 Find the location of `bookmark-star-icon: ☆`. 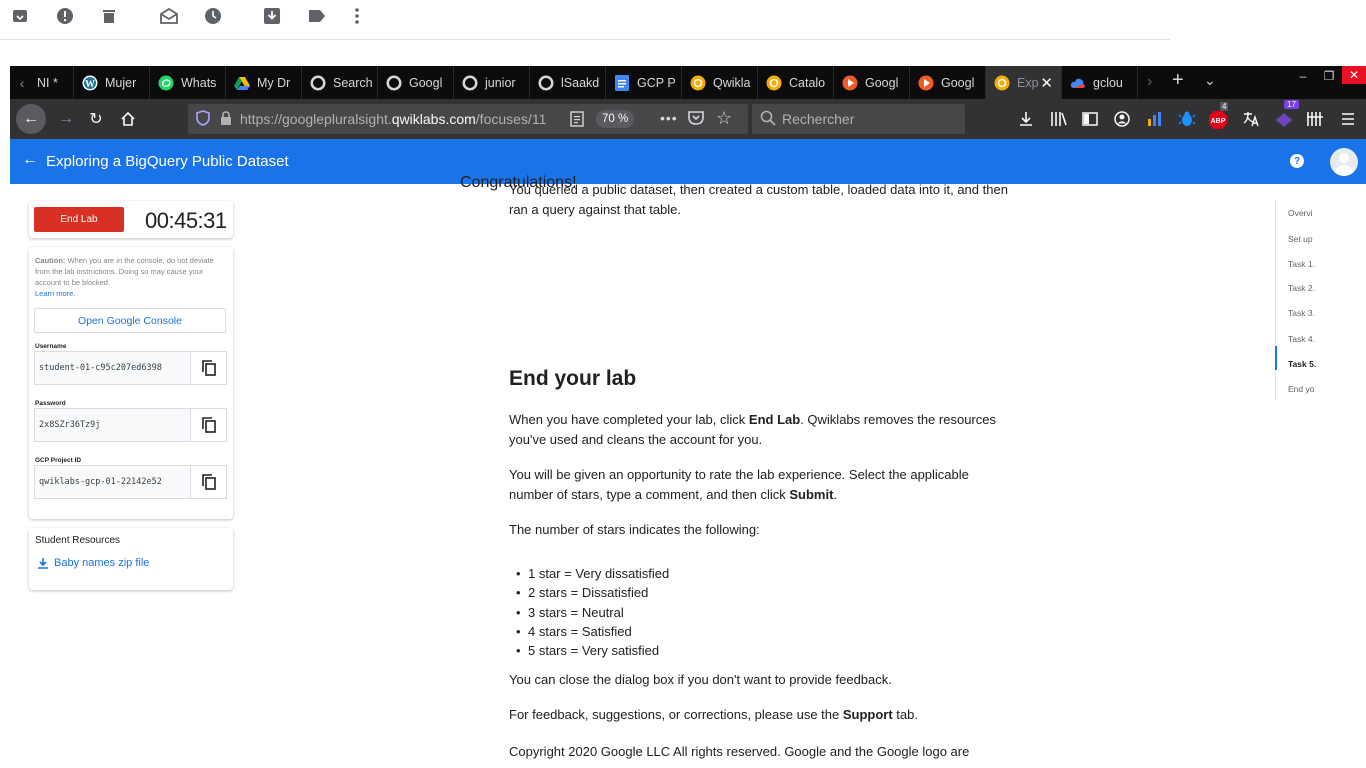

bookmark-star-icon: ☆ is located at coordinates (724, 118).